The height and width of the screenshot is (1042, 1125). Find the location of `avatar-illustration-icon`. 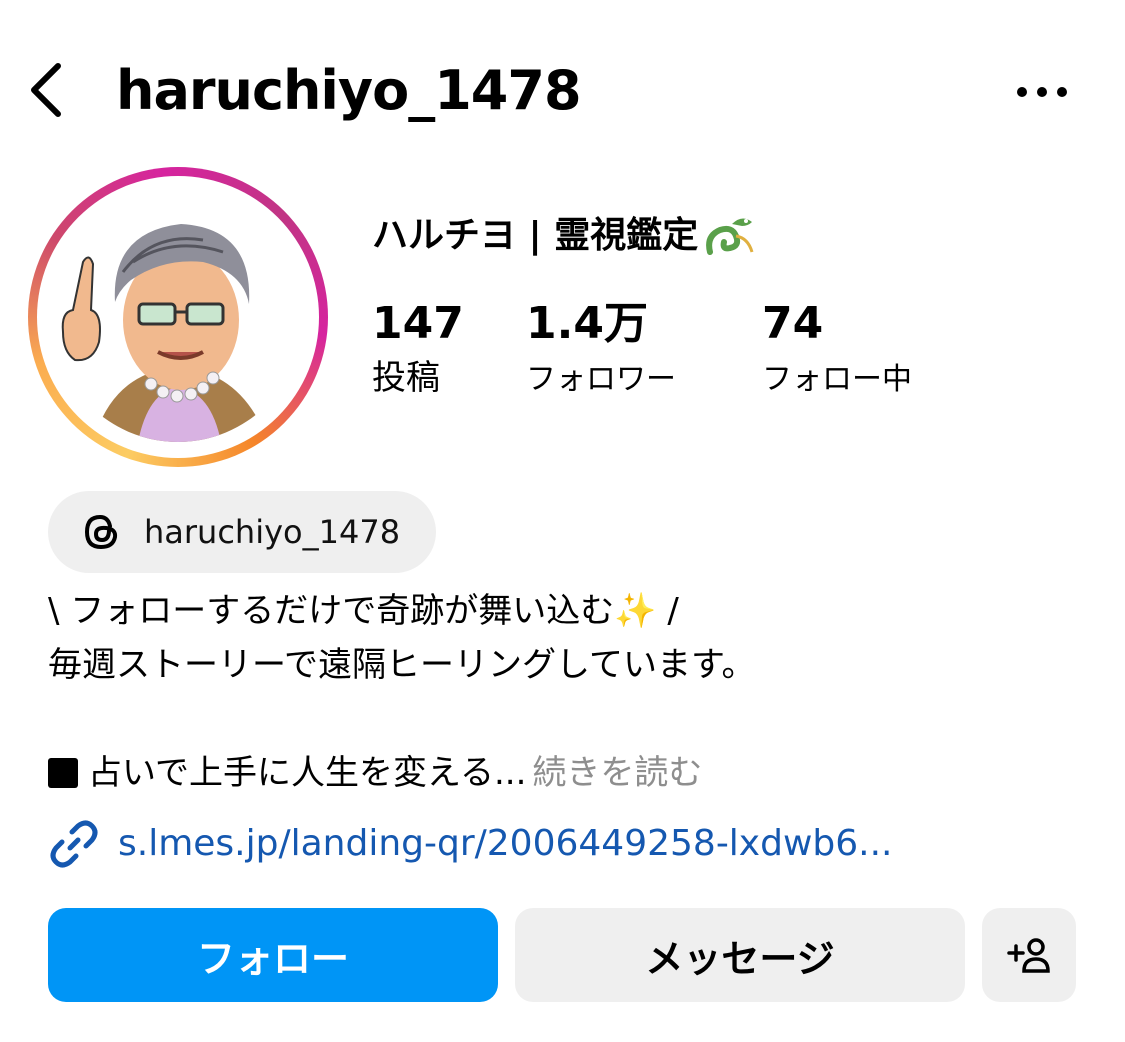

avatar-illustration-icon is located at coordinates (178, 317).